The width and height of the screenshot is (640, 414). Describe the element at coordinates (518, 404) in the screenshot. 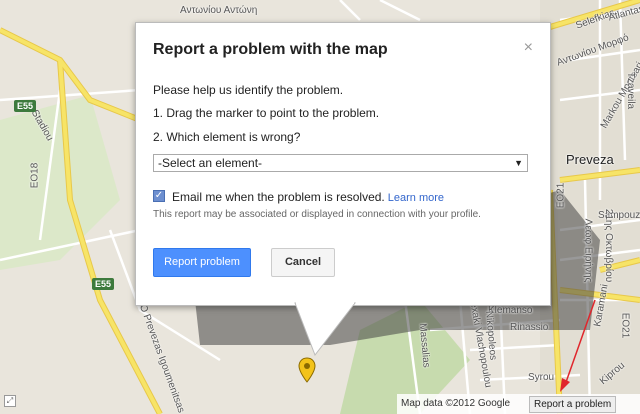

I see `map-footer: Map data ©2012 Google Report a problem` at that location.